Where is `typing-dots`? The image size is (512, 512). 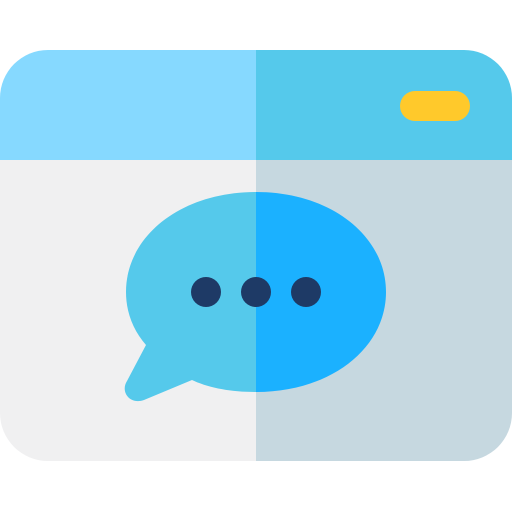
typing-dots is located at coordinates (256, 292).